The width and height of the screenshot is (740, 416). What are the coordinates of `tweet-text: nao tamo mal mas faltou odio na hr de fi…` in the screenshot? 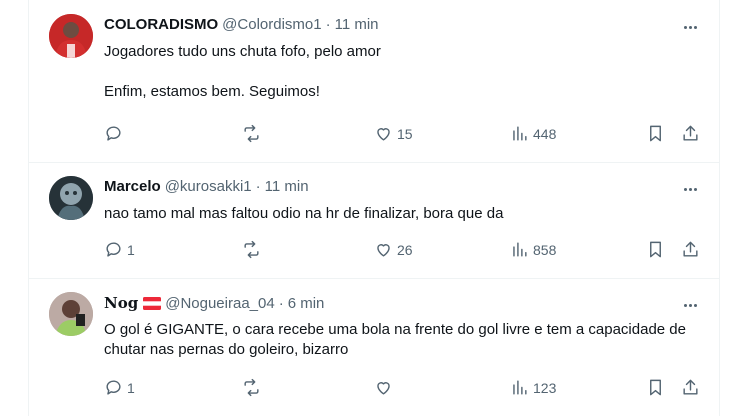 It's located at (304, 213).